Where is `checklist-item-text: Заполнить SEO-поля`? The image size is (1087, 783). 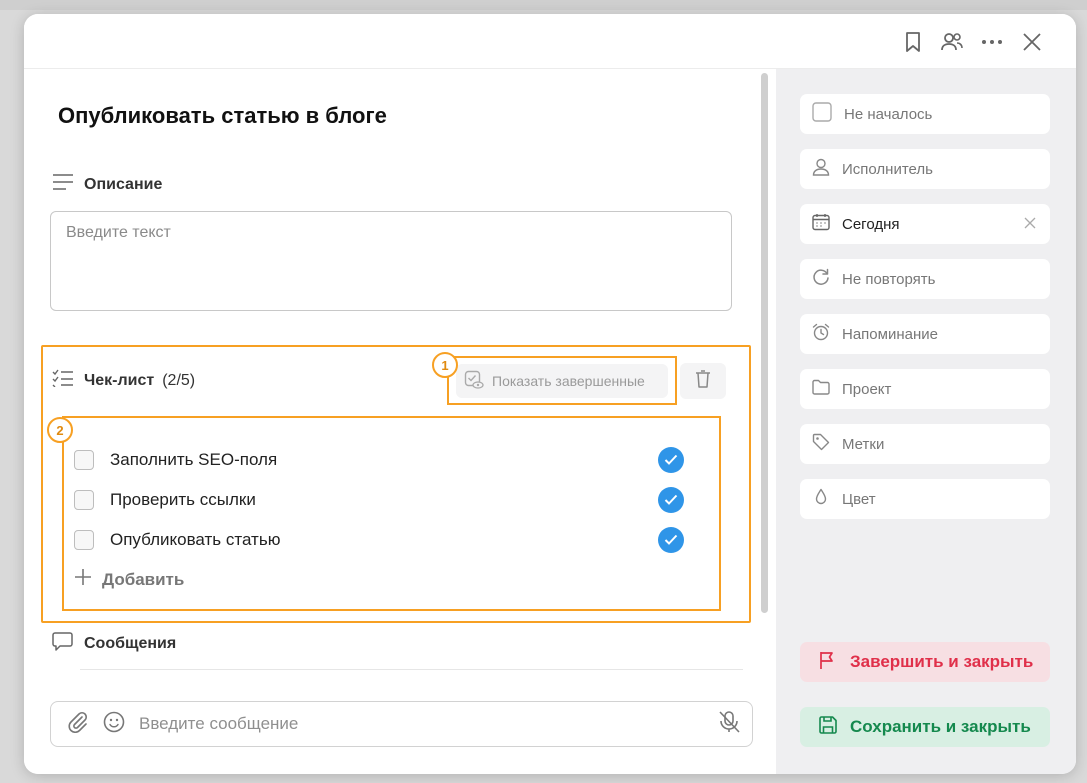 checklist-item-text: Заполнить SEO-поля is located at coordinates (384, 460).